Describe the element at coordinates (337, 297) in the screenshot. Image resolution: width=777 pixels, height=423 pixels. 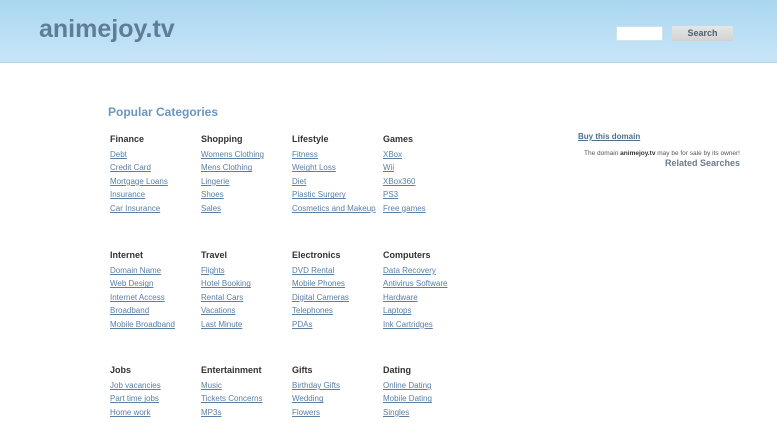
I see `category-link: Digital Cameras` at that location.